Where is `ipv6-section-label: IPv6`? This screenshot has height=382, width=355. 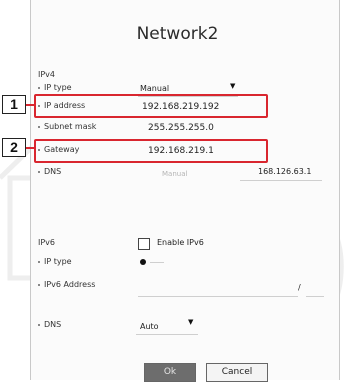
ipv6-section-label: IPv6 is located at coordinates (47, 242).